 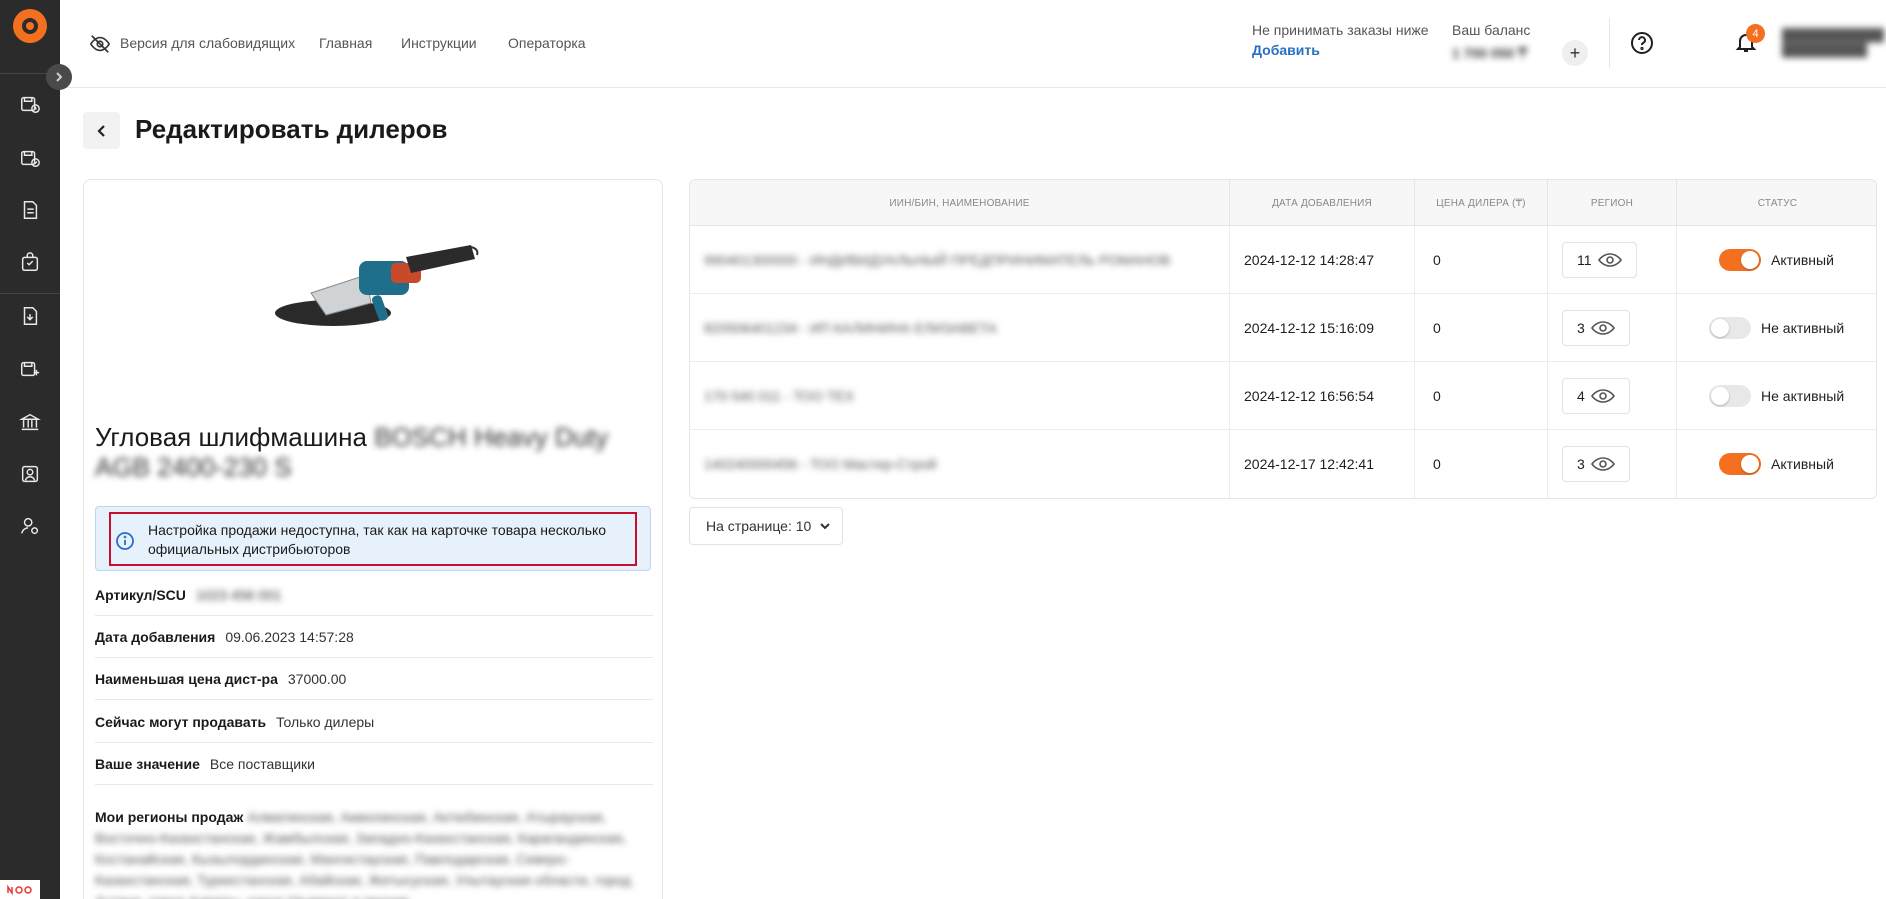 I want to click on eye-off-icon, so click(x=100, y=44).